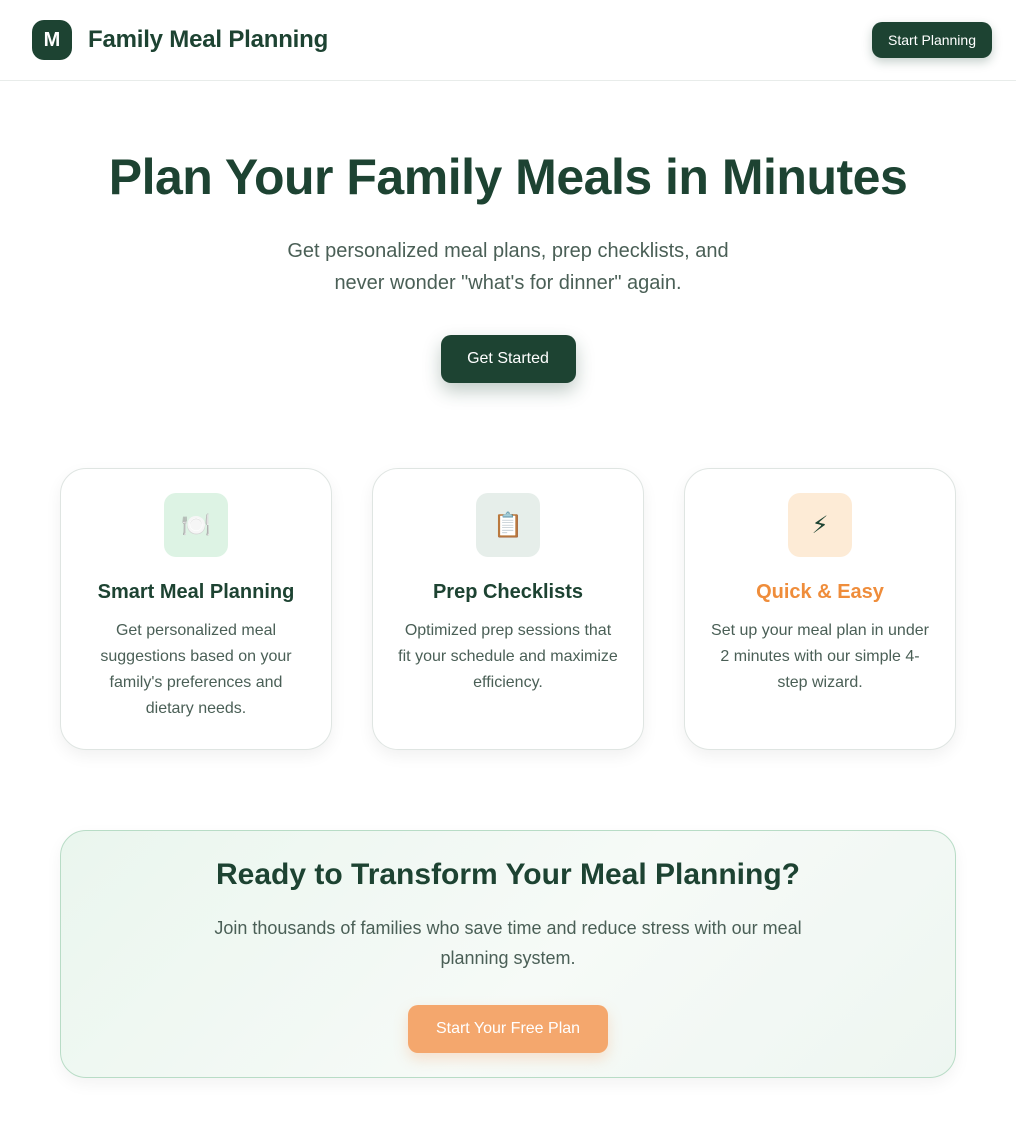 The height and width of the screenshot is (1137, 1016). Describe the element at coordinates (508, 592) in the screenshot. I see `feature-title: Prep Checklists` at that location.